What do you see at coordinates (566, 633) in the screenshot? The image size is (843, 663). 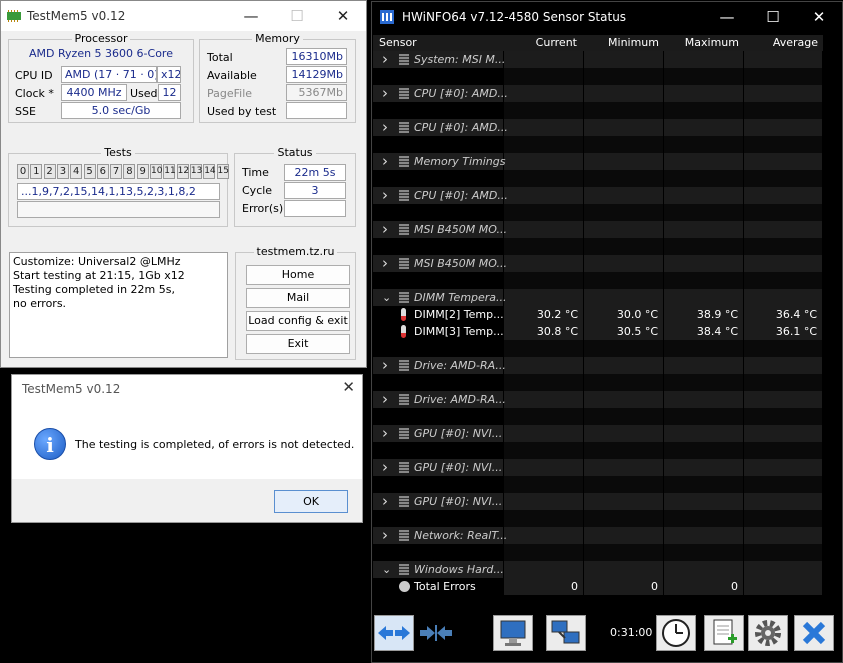 I see `network-button` at bounding box center [566, 633].